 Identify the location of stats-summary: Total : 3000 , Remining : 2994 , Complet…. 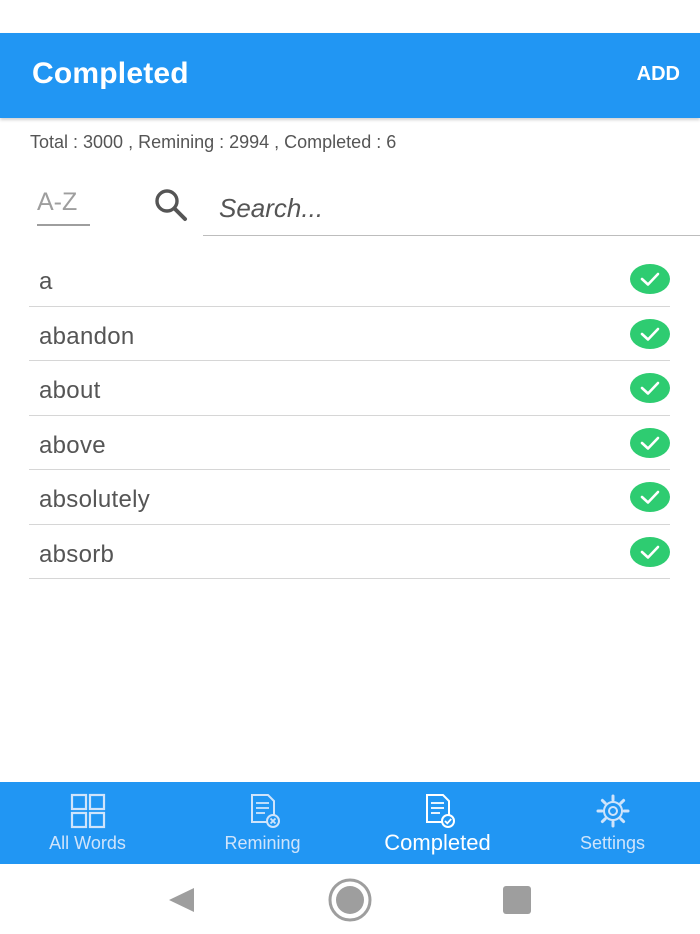
(213, 142).